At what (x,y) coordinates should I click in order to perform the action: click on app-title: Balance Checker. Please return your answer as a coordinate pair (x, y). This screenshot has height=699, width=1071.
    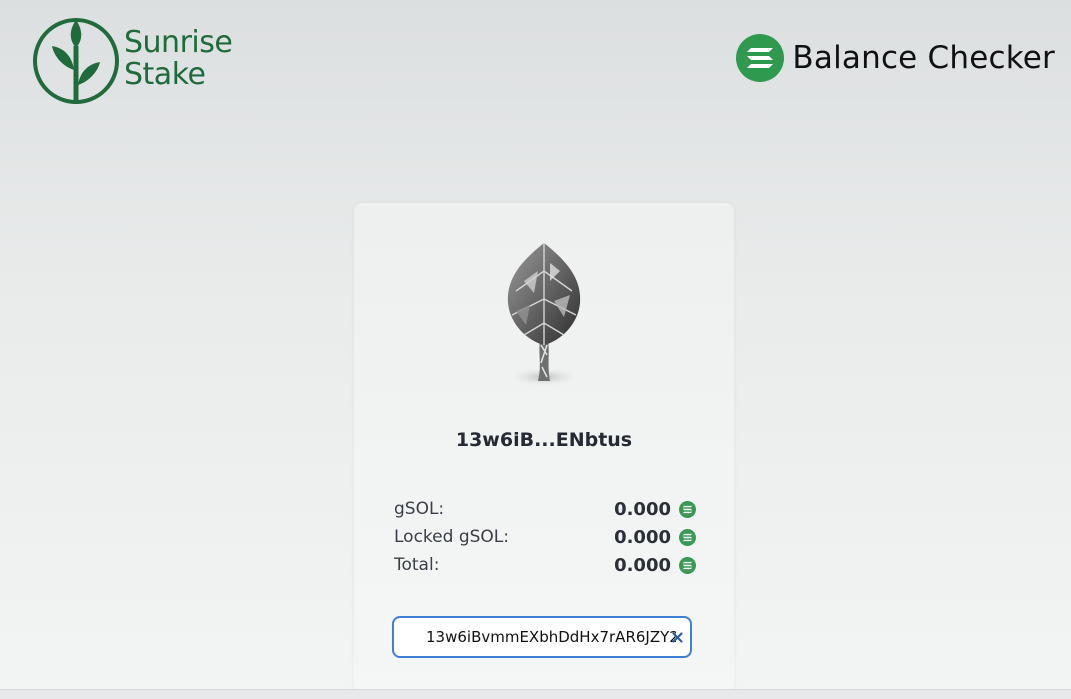
    Looking at the image, I should click on (923, 58).